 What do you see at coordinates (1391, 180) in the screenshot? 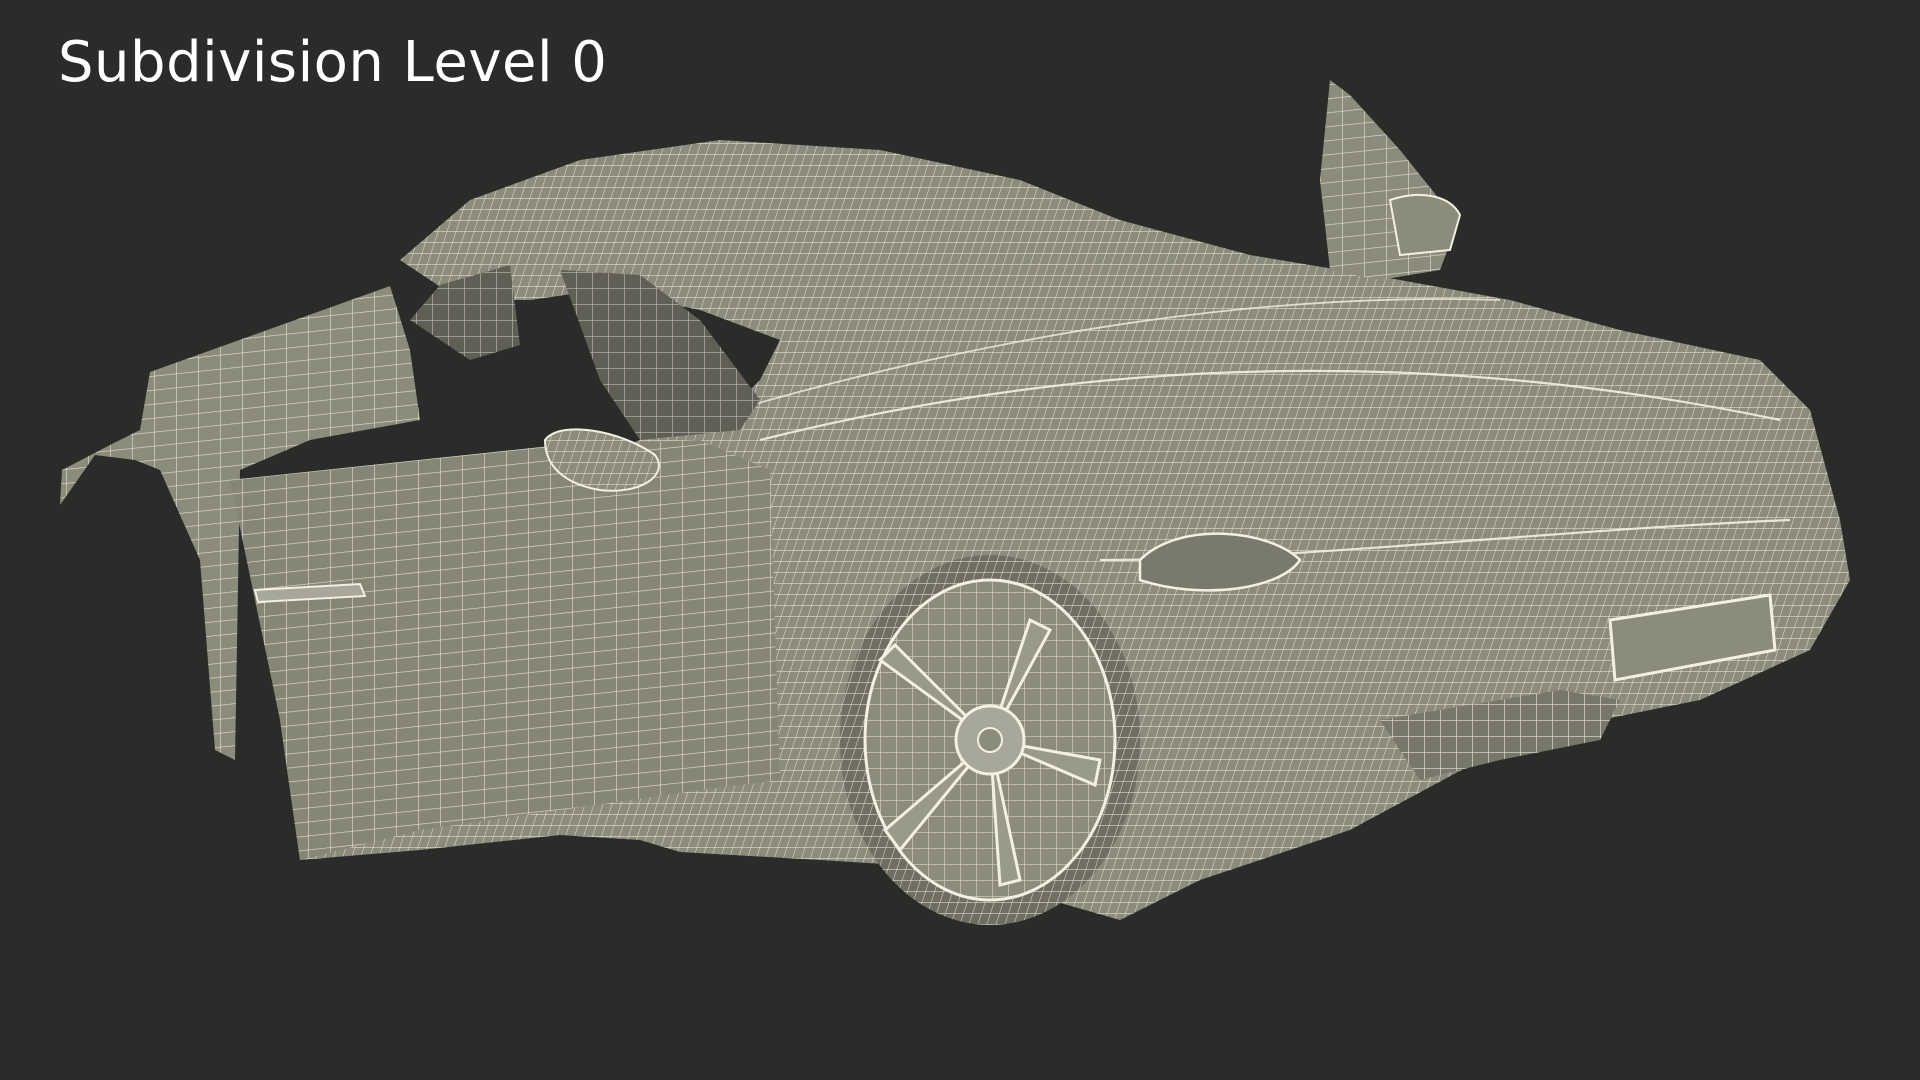
I see `open-door-right` at bounding box center [1391, 180].